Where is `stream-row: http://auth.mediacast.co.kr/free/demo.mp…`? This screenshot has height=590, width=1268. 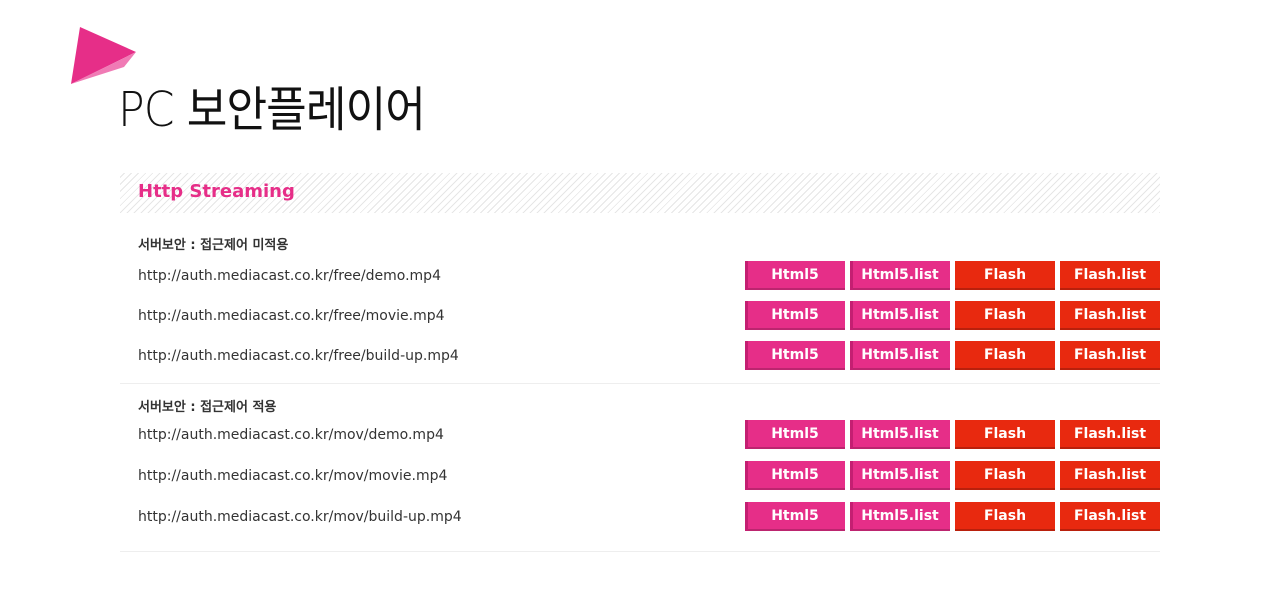
stream-row: http://auth.mediacast.co.kr/free/demo.mp… is located at coordinates (640, 276).